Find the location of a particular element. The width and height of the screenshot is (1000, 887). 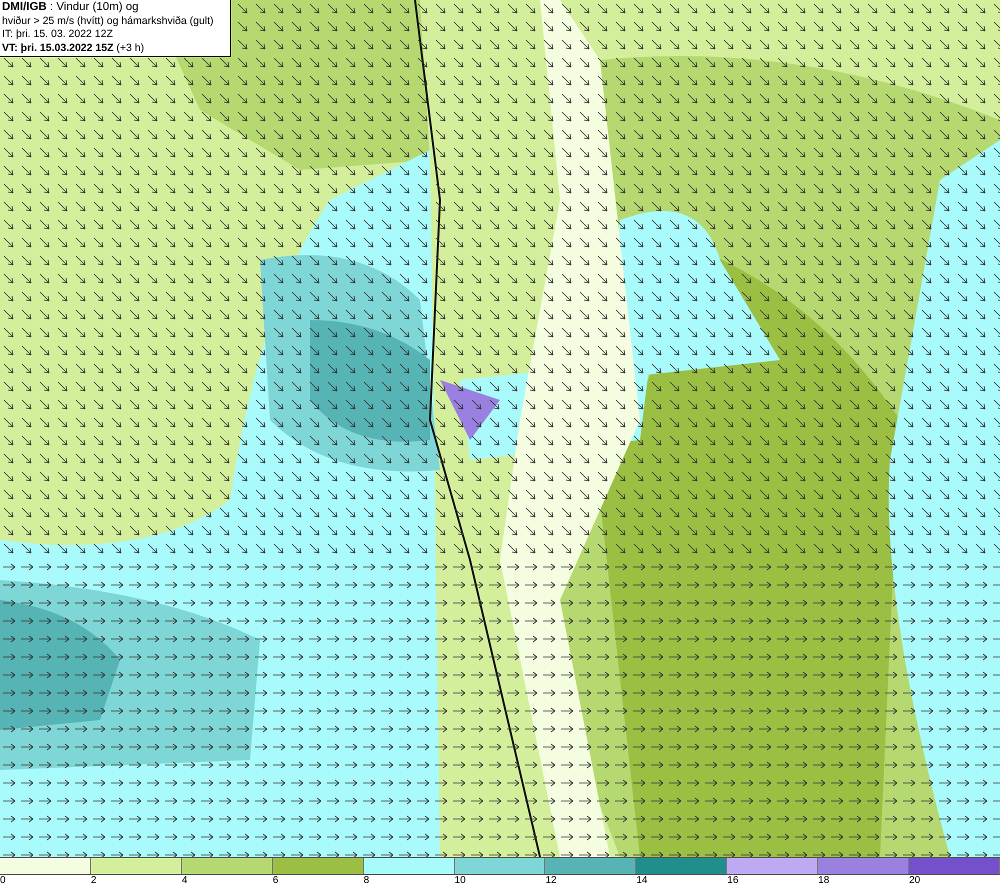

scale-label: 2 is located at coordinates (93, 881).